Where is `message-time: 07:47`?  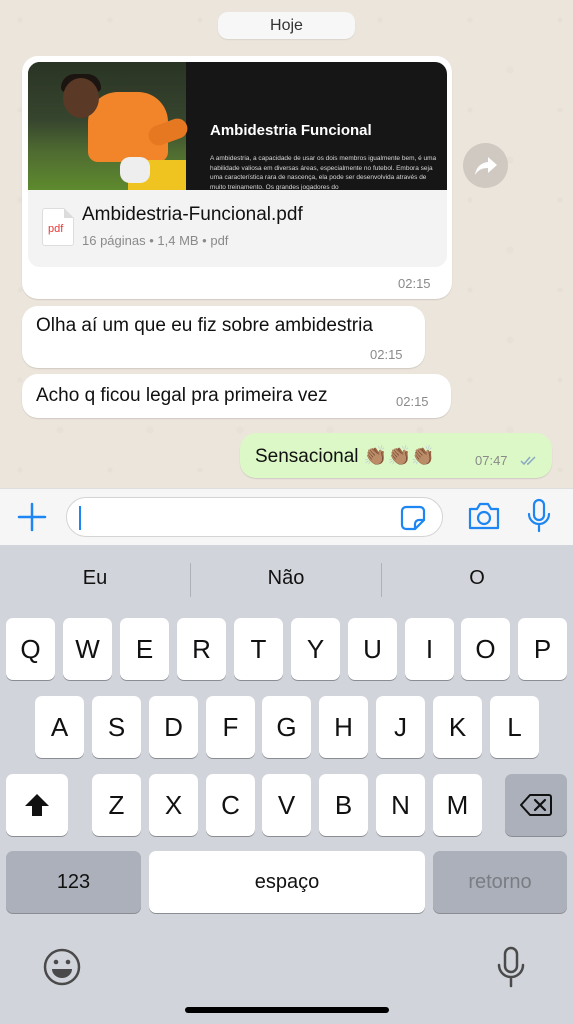 message-time: 07:47 is located at coordinates (491, 460).